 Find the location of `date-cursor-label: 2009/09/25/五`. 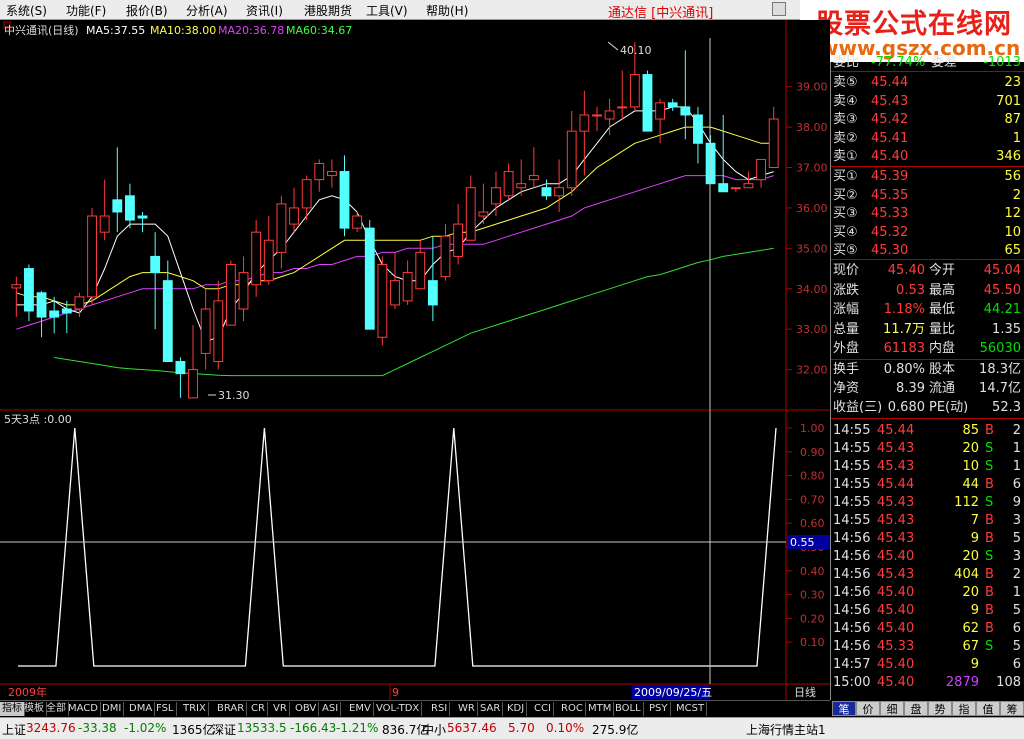

date-cursor-label: 2009/09/25/五 is located at coordinates (673, 692).